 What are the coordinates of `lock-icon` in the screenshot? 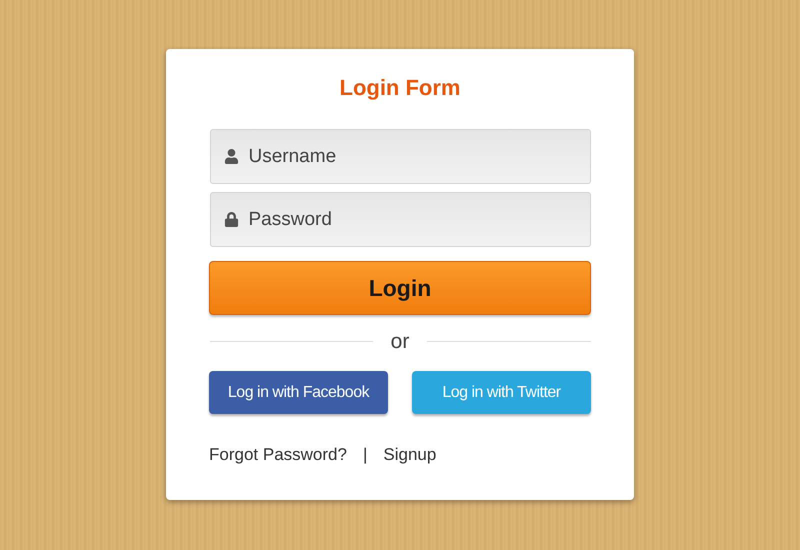 It's located at (231, 219).